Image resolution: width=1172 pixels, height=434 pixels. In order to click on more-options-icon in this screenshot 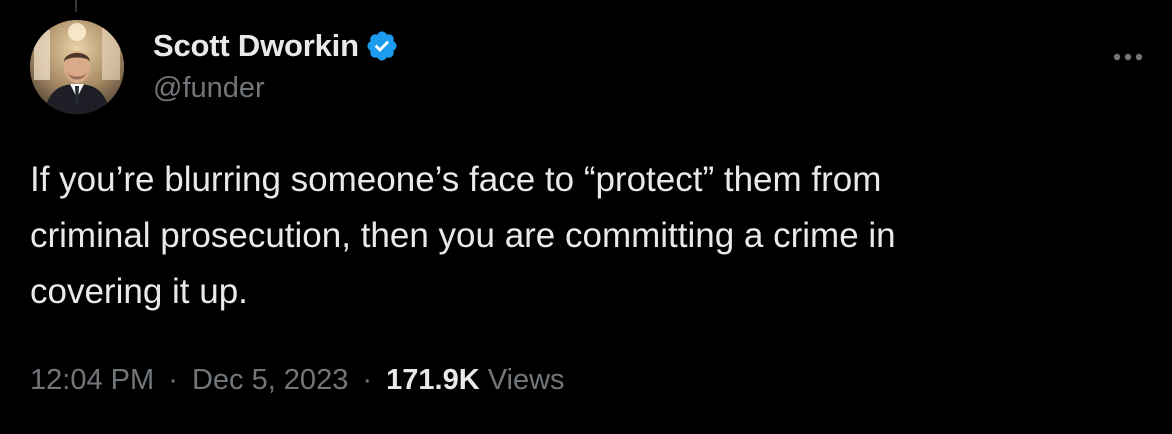, I will do `click(1128, 57)`.